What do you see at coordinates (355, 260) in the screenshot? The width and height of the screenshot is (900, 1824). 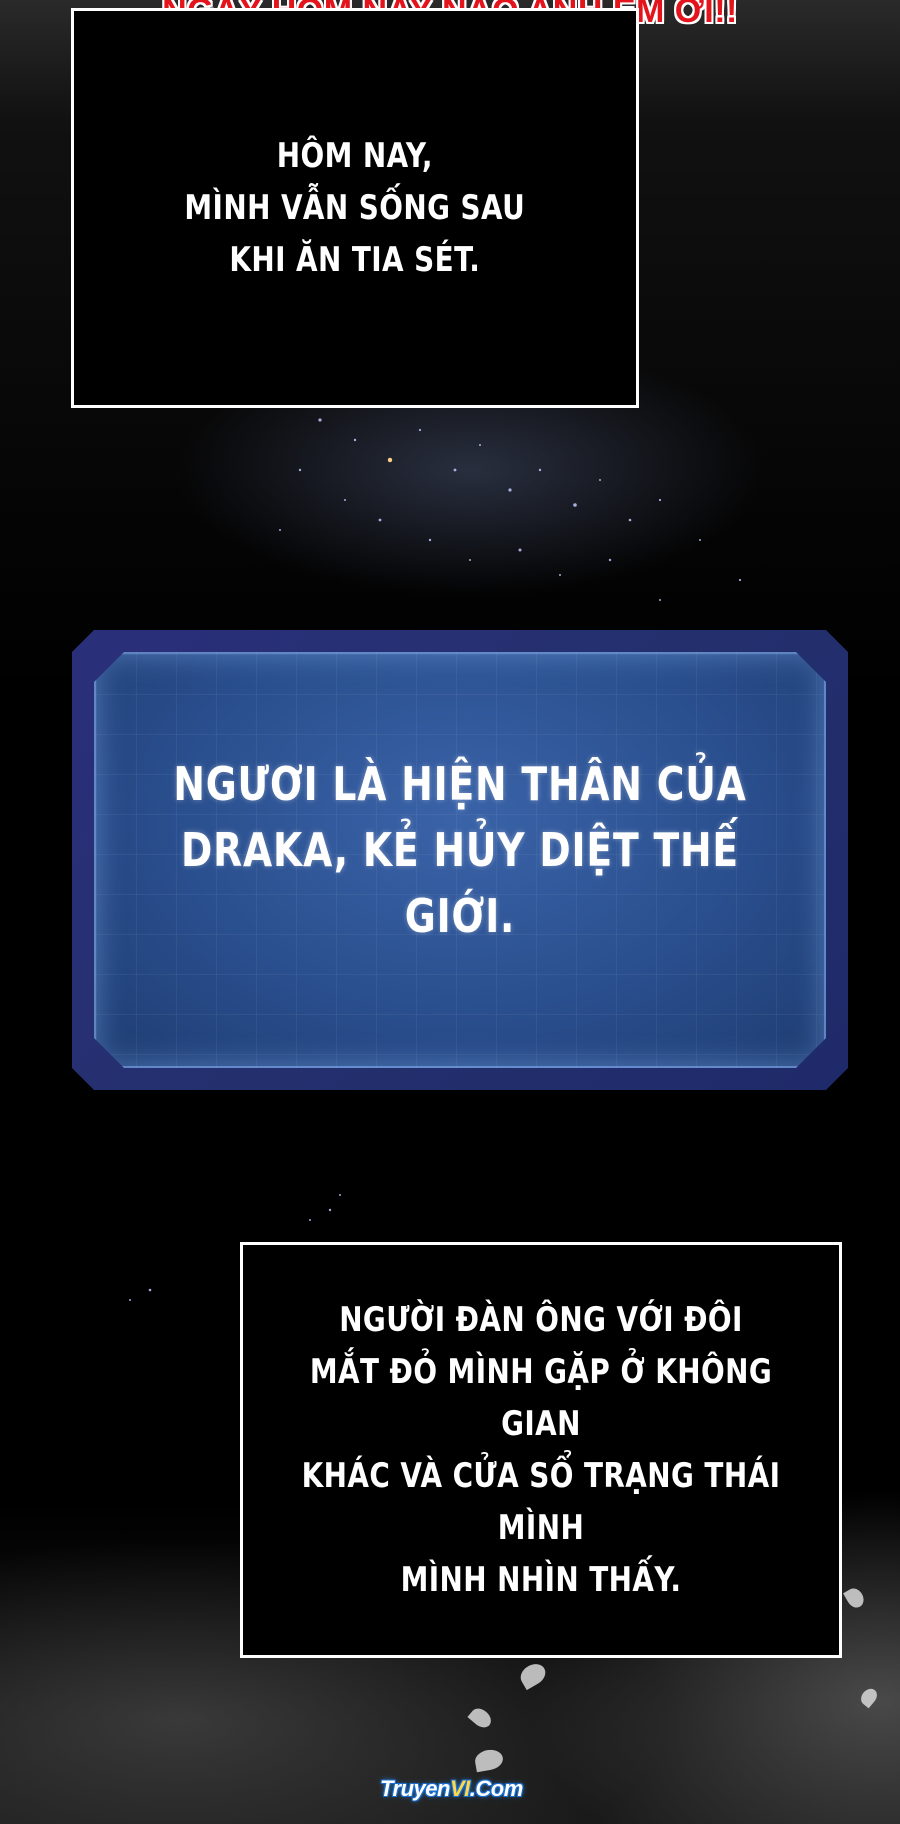 I see `narration-line: KHI ĂN TIA SÉT.` at bounding box center [355, 260].